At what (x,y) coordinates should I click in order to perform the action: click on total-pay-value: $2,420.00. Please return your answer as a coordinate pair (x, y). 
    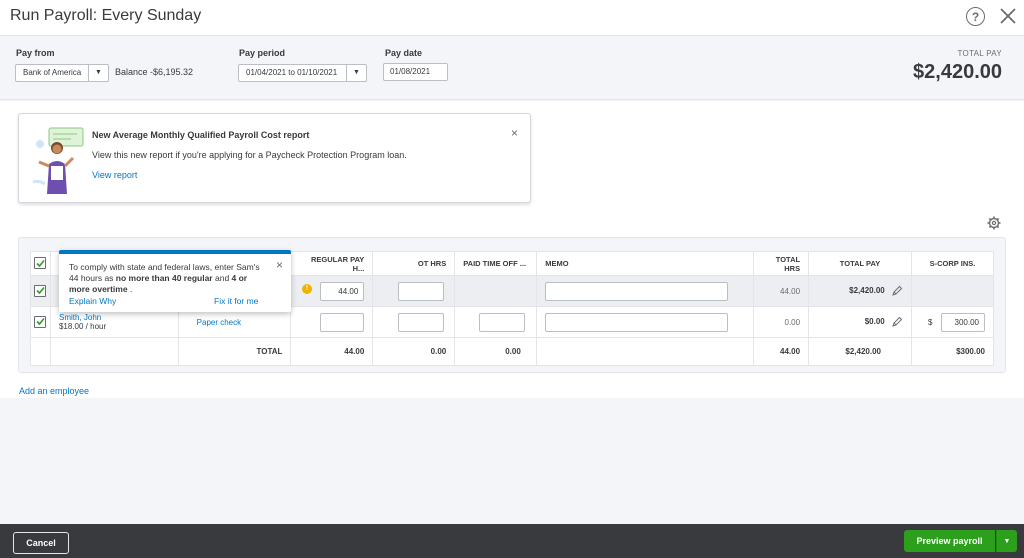
    Looking at the image, I should click on (867, 291).